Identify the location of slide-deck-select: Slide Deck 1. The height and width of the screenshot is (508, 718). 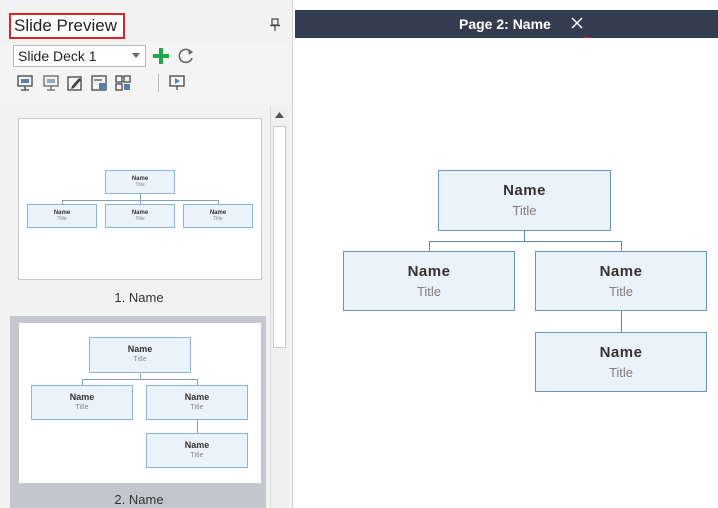
(79, 56).